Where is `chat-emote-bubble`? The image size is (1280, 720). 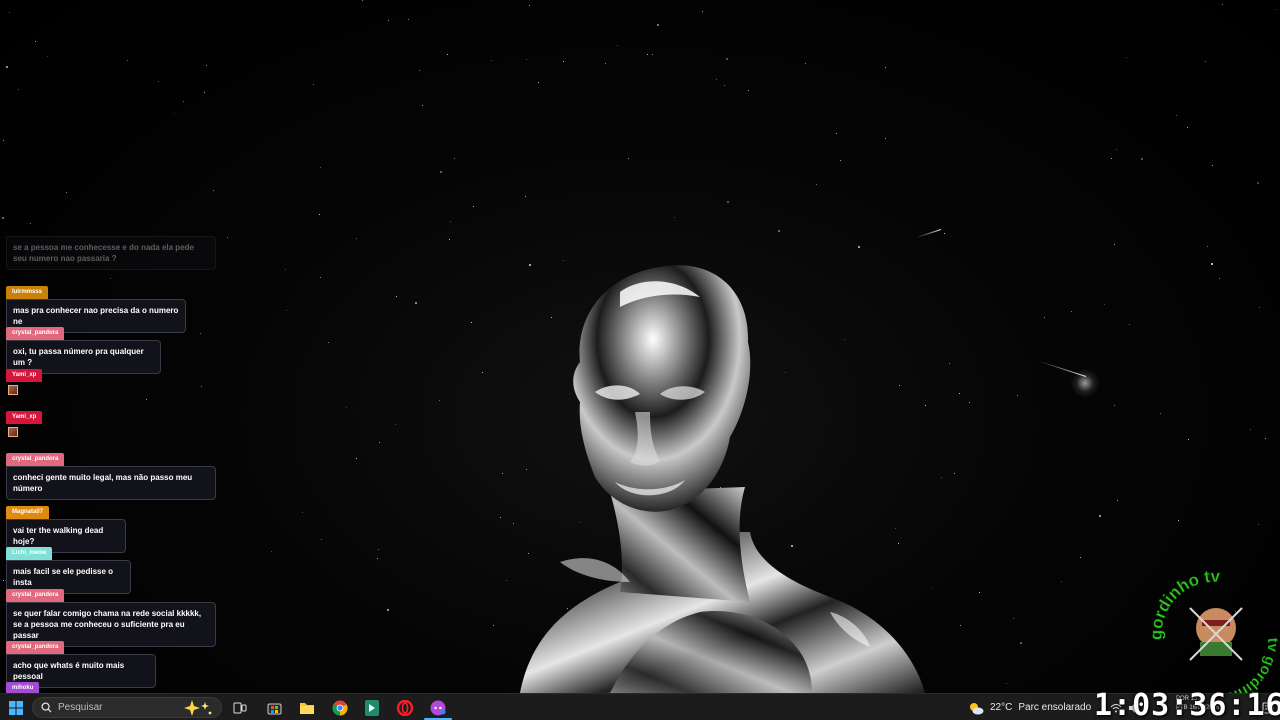
chat-emote-bubble is located at coordinates (24, 390).